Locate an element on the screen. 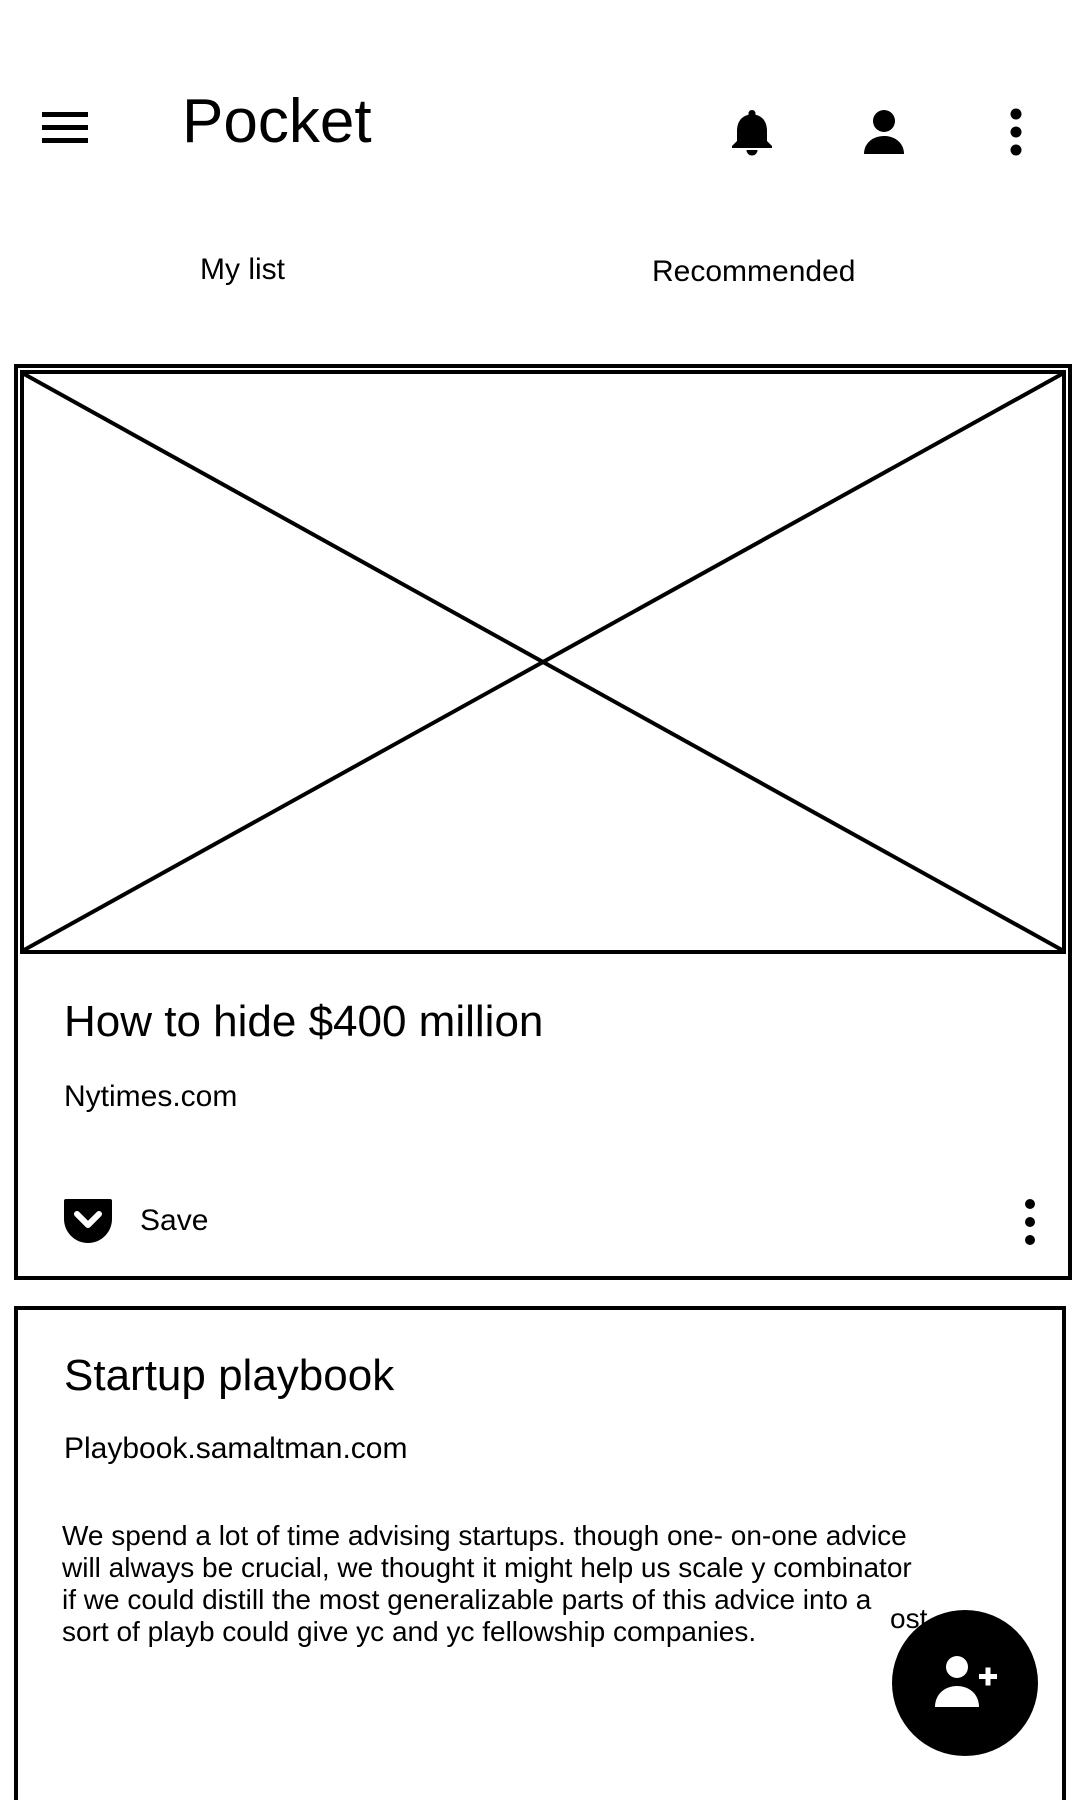 The image size is (1080, 1800). account-icon is located at coordinates (884, 132).